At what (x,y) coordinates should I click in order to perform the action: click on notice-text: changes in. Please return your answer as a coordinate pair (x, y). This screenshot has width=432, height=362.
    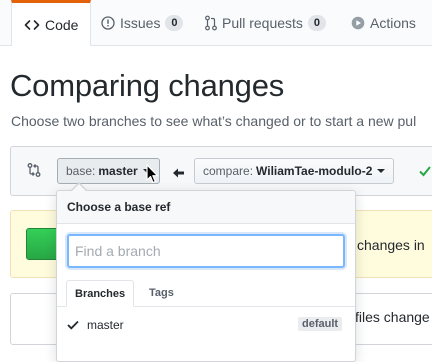
    Looking at the image, I should click on (391, 245).